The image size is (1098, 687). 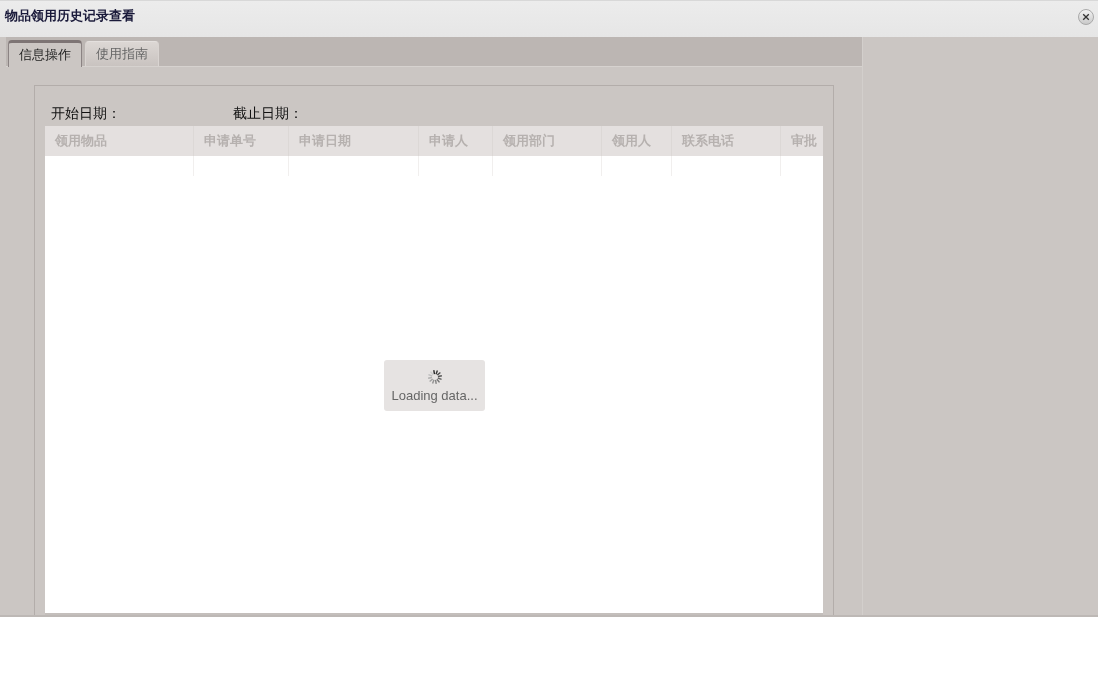 What do you see at coordinates (70, 16) in the screenshot?
I see `window-title: 物品领用历史记录查看` at bounding box center [70, 16].